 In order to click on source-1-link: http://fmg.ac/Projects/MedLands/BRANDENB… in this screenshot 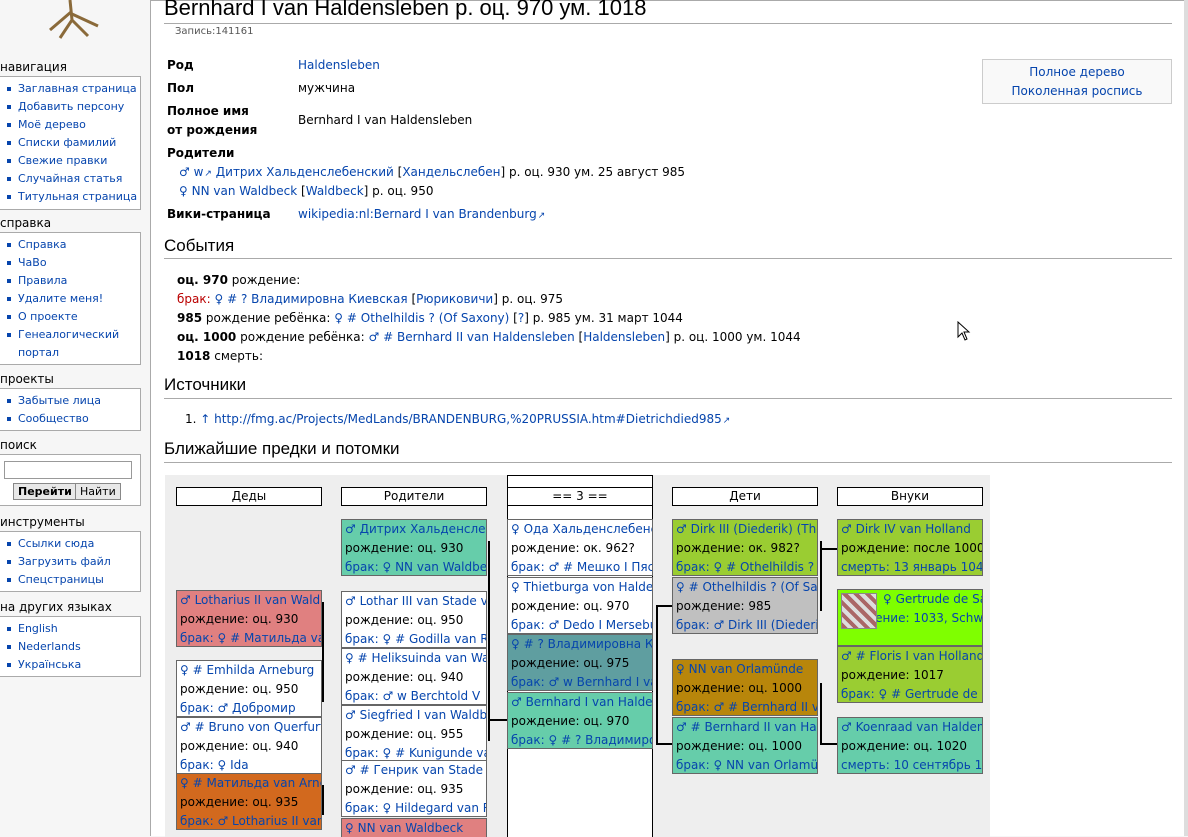, I will do `click(472, 419)`.